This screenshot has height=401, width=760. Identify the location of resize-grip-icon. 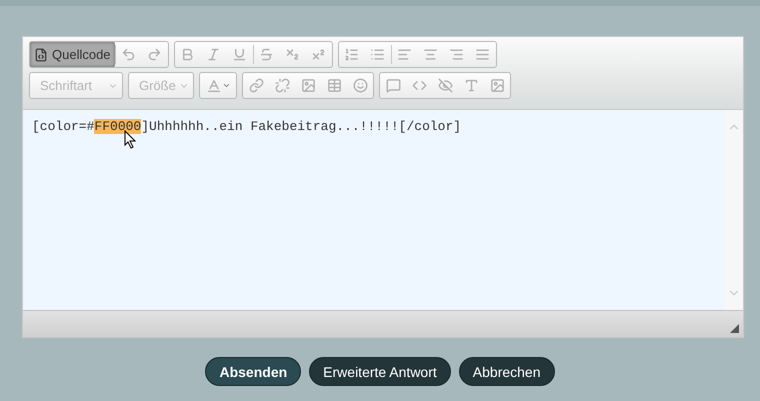
(734, 328).